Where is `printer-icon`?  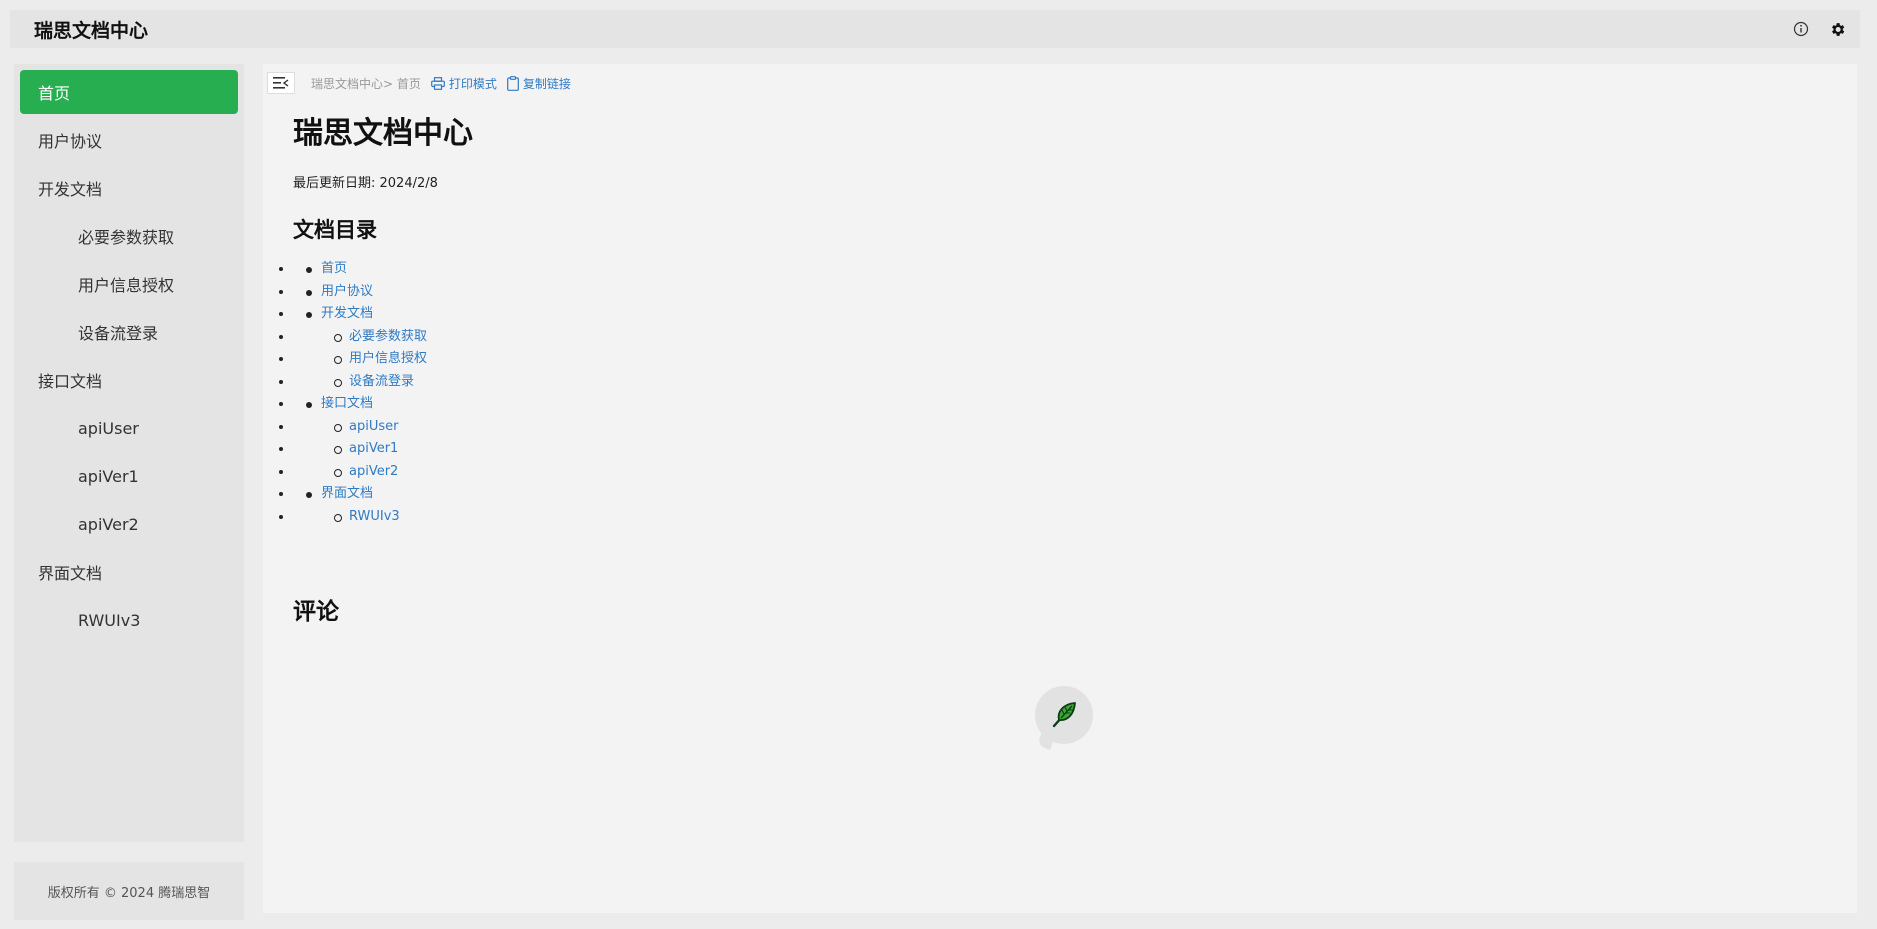
printer-icon is located at coordinates (437, 83).